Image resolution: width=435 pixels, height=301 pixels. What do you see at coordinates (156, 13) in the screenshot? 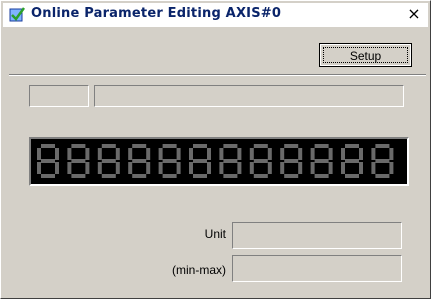
I see `window-title: Online Parameter Editing AXIS#0` at bounding box center [156, 13].